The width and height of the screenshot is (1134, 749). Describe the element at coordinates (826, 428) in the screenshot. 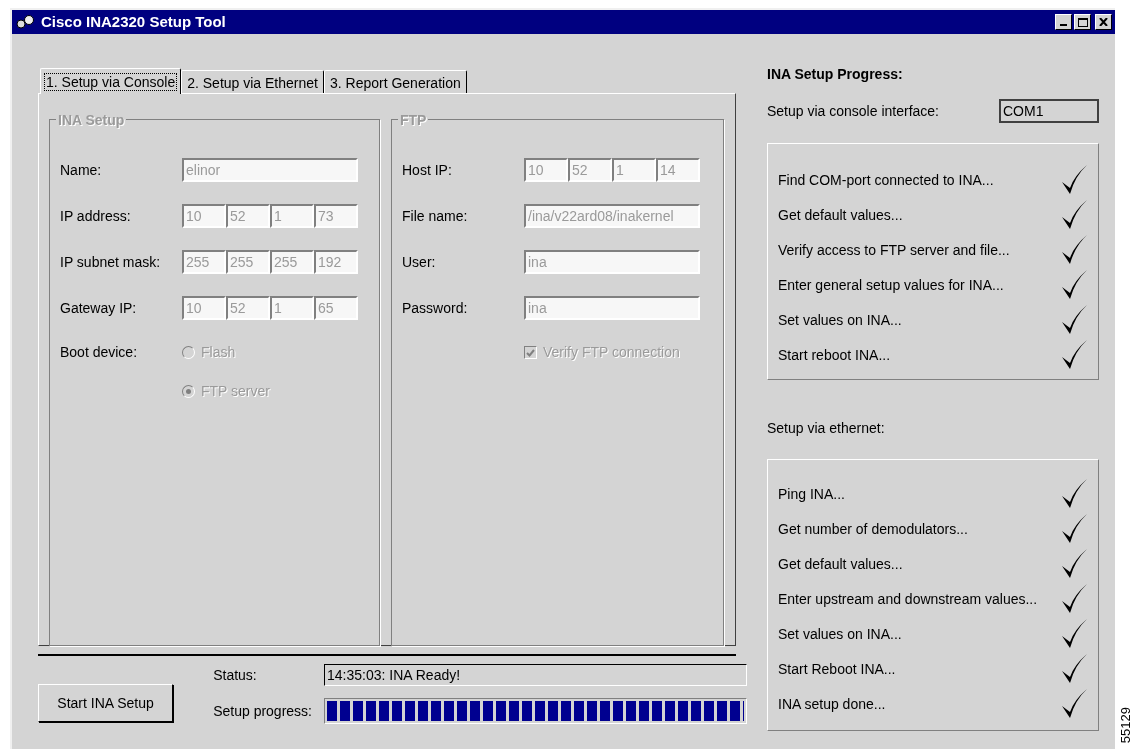

I see `ethernet-label: Setup via ethernet:` at that location.